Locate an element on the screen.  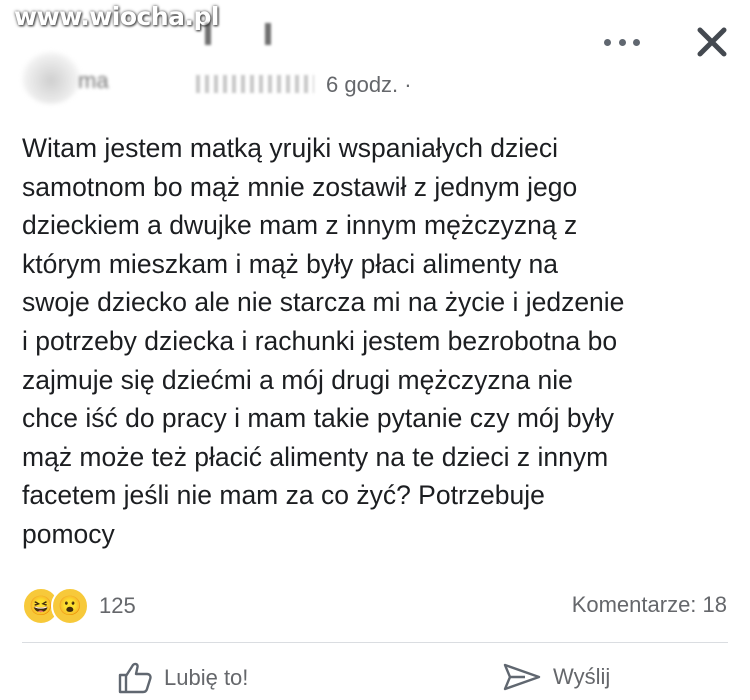
send-icon is located at coordinates (522, 677).